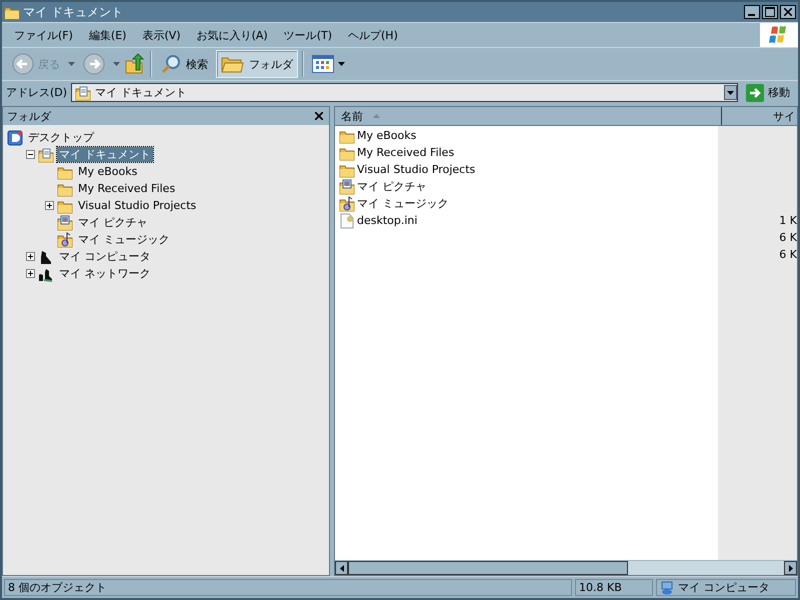 The height and width of the screenshot is (600, 800). Describe the element at coordinates (61, 137) in the screenshot. I see `tree-item: デスクトップ` at that location.